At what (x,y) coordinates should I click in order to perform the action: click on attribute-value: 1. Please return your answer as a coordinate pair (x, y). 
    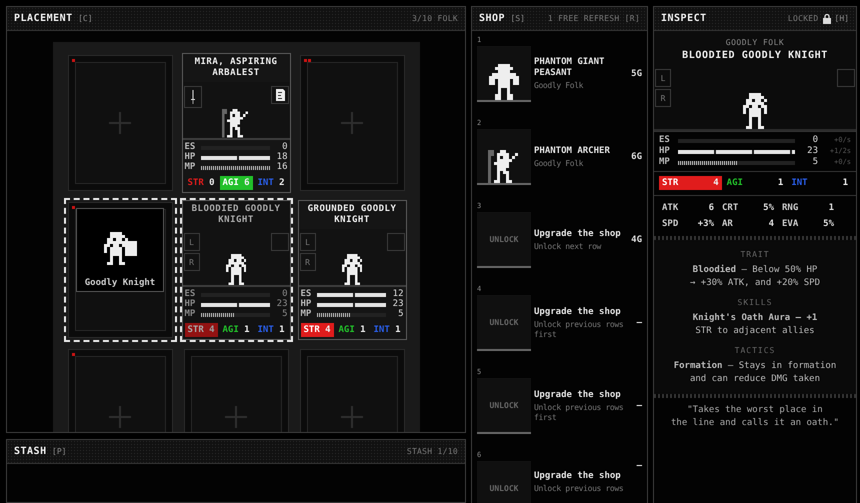
    Looking at the image, I should click on (831, 208).